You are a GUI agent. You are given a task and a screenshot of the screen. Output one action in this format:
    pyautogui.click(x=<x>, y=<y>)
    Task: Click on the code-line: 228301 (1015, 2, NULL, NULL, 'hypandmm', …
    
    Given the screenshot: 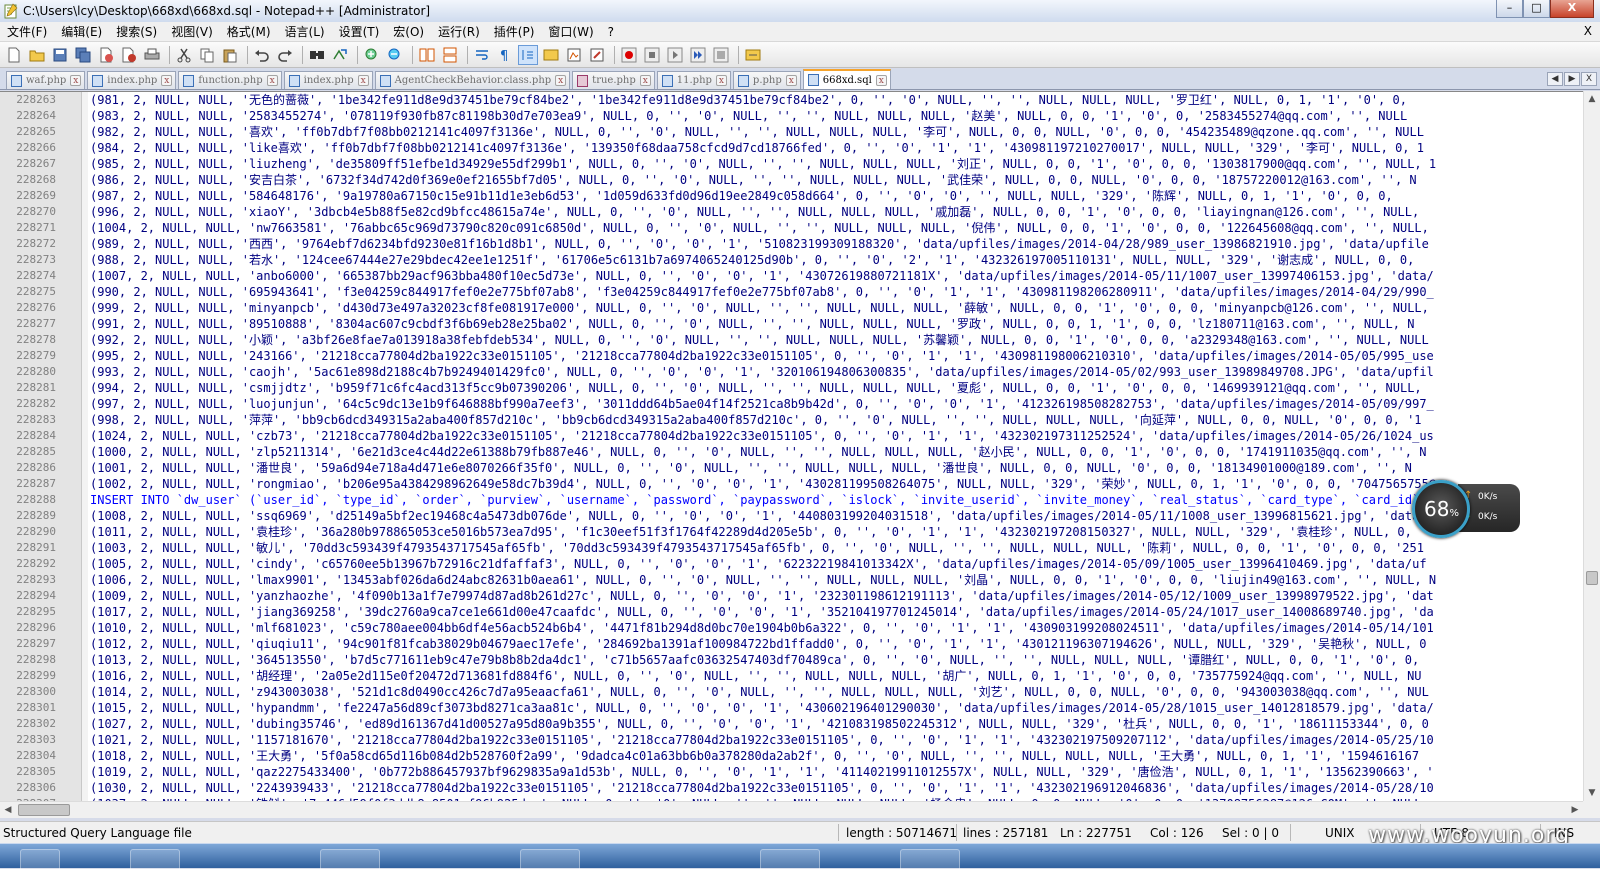 What is the action you would take?
    pyautogui.click(x=790, y=708)
    